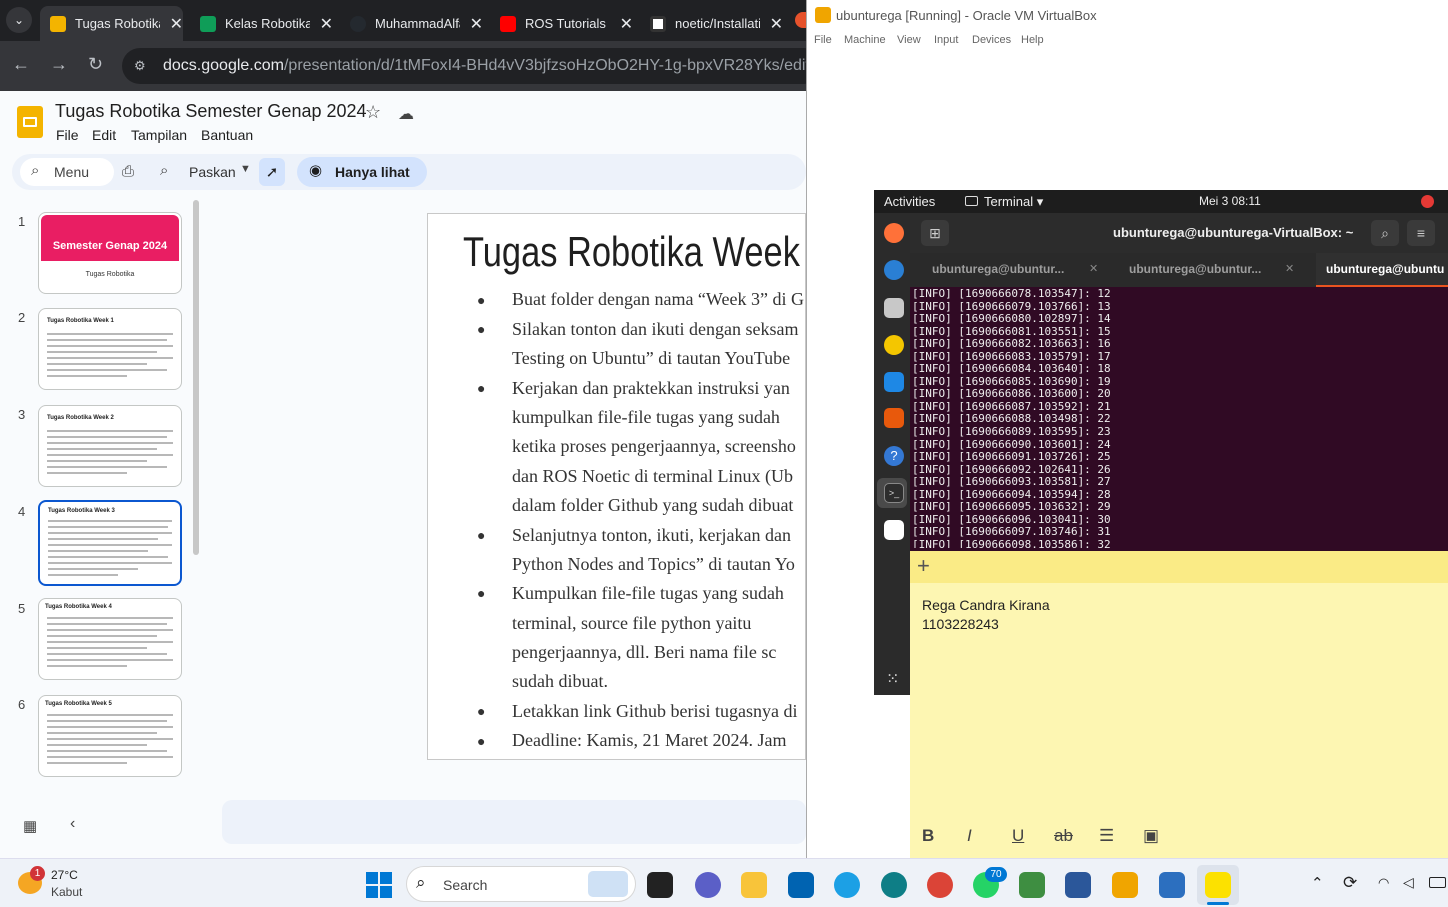  What do you see at coordinates (1427, 201) in the screenshot?
I see `power-icon` at bounding box center [1427, 201].